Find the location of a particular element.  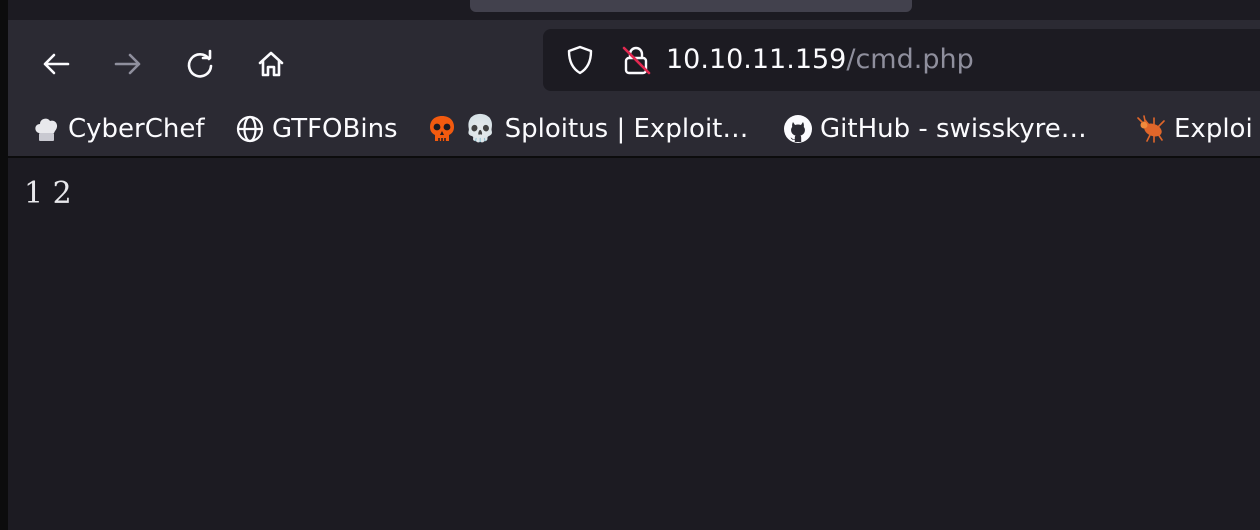

home-icon is located at coordinates (271, 64).